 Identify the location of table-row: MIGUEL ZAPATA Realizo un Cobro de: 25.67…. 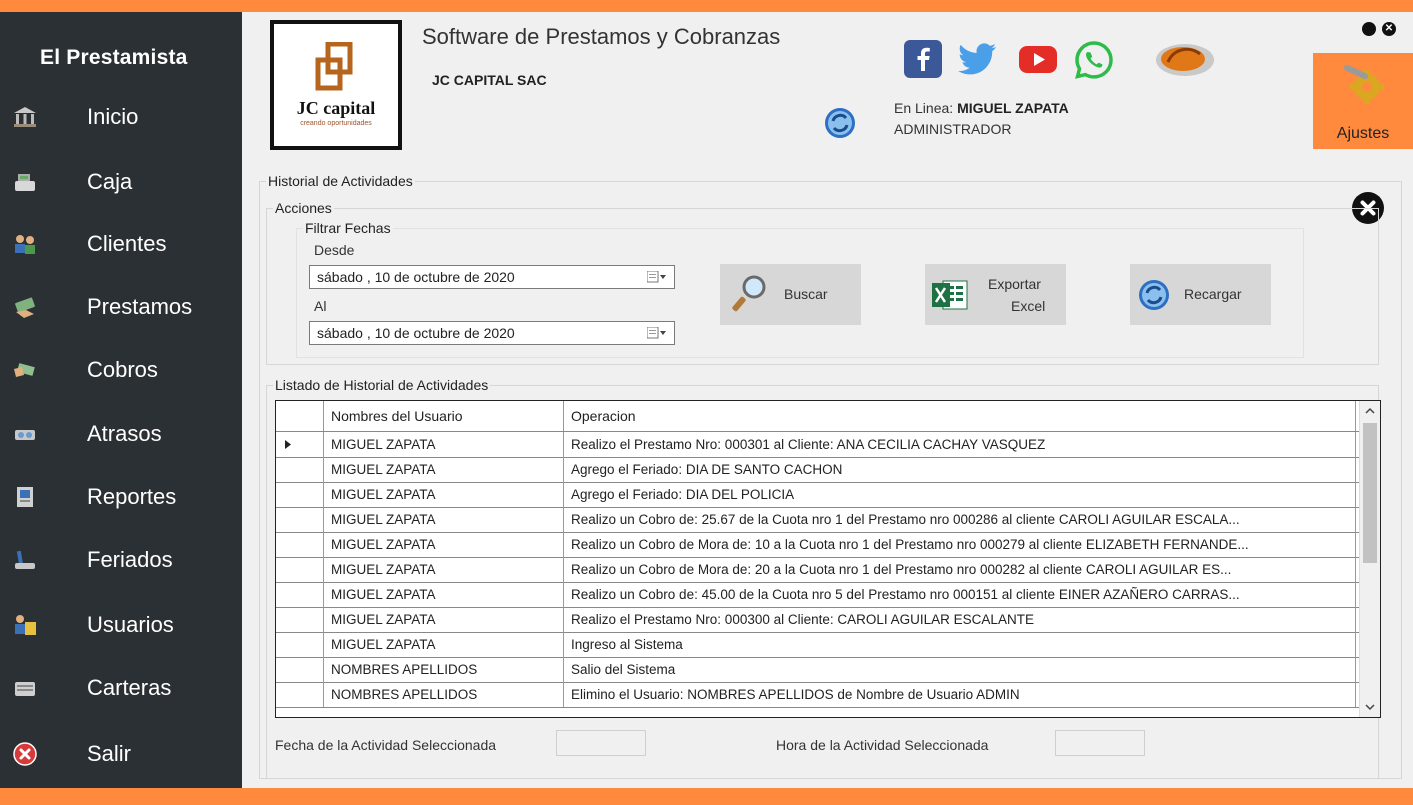
(818, 520).